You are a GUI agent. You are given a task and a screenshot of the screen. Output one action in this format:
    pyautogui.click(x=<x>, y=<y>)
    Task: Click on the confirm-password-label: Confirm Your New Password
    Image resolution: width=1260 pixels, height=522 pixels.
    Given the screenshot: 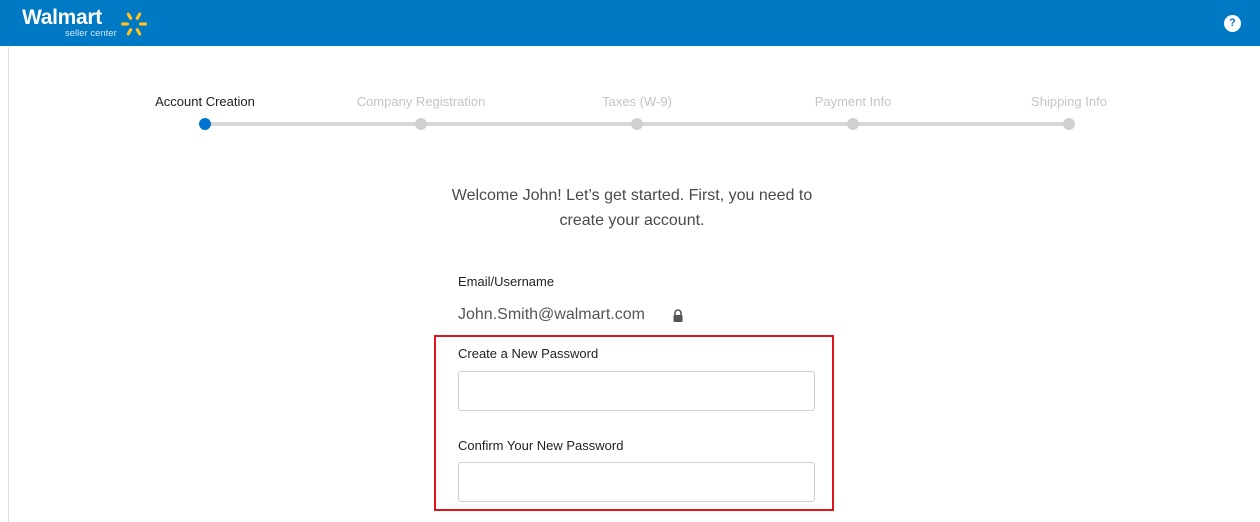 What is the action you would take?
    pyautogui.click(x=541, y=445)
    